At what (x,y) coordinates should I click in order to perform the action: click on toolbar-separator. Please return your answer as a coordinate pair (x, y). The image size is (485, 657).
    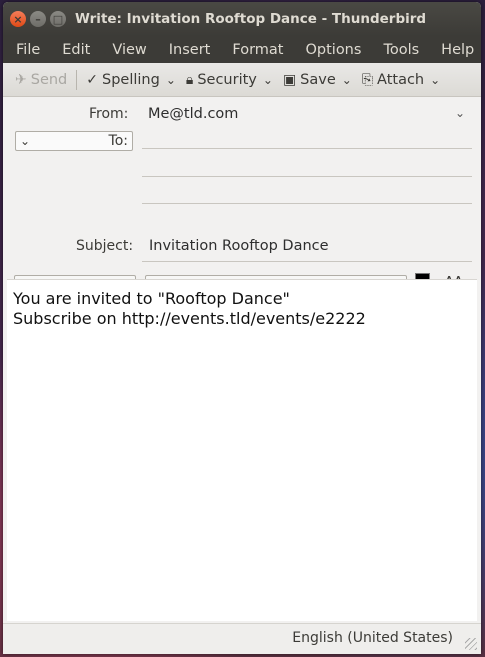
    Looking at the image, I should click on (77, 79).